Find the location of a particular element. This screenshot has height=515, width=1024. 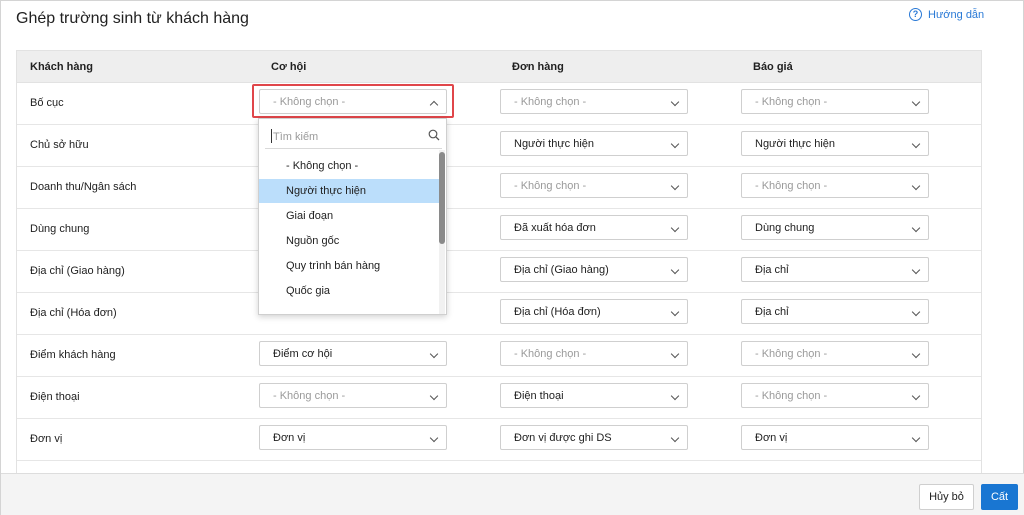

dropdown-option: - Không chọn - is located at coordinates (350, 166).